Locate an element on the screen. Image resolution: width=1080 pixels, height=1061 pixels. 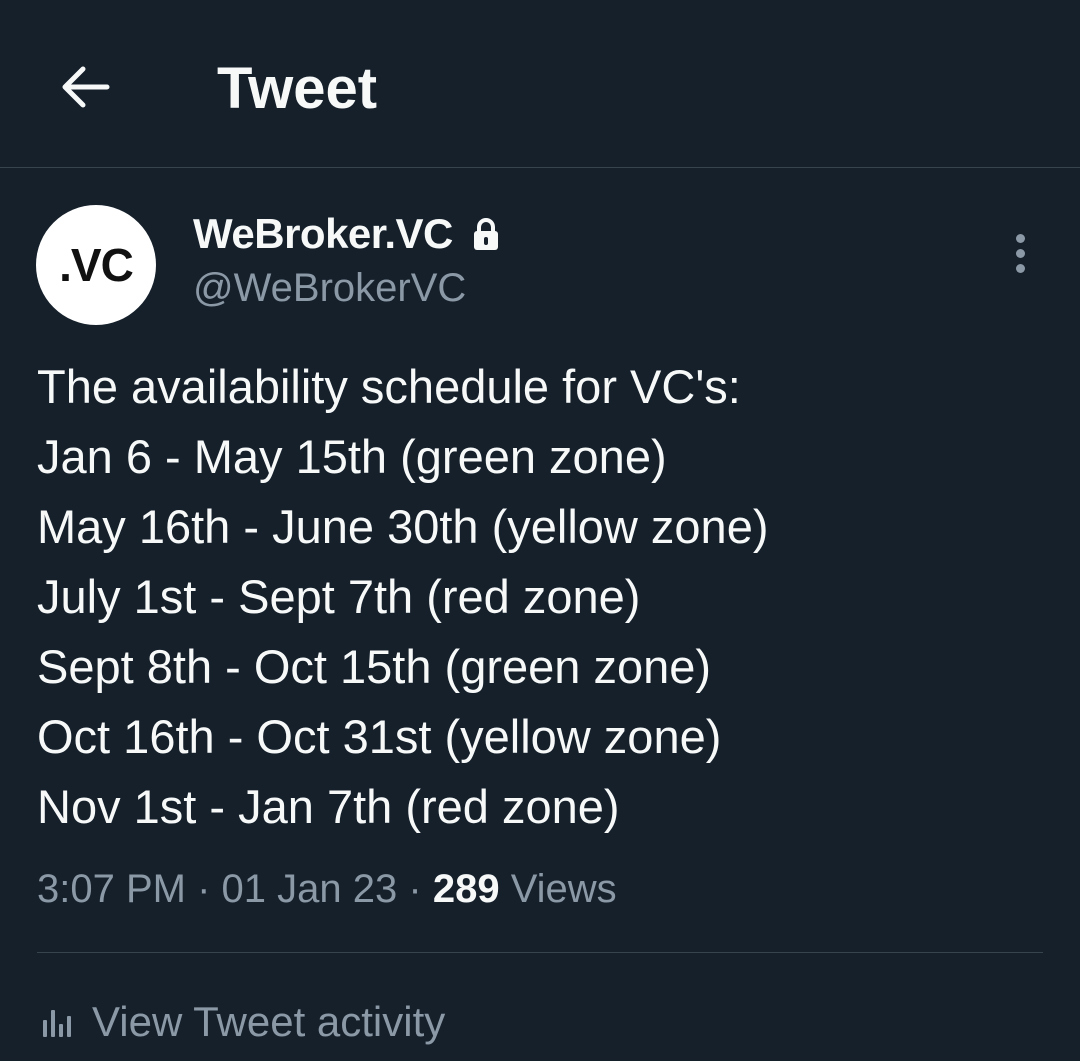
tweet-line: Jan 6 - May 15th (green zone) is located at coordinates (352, 456).